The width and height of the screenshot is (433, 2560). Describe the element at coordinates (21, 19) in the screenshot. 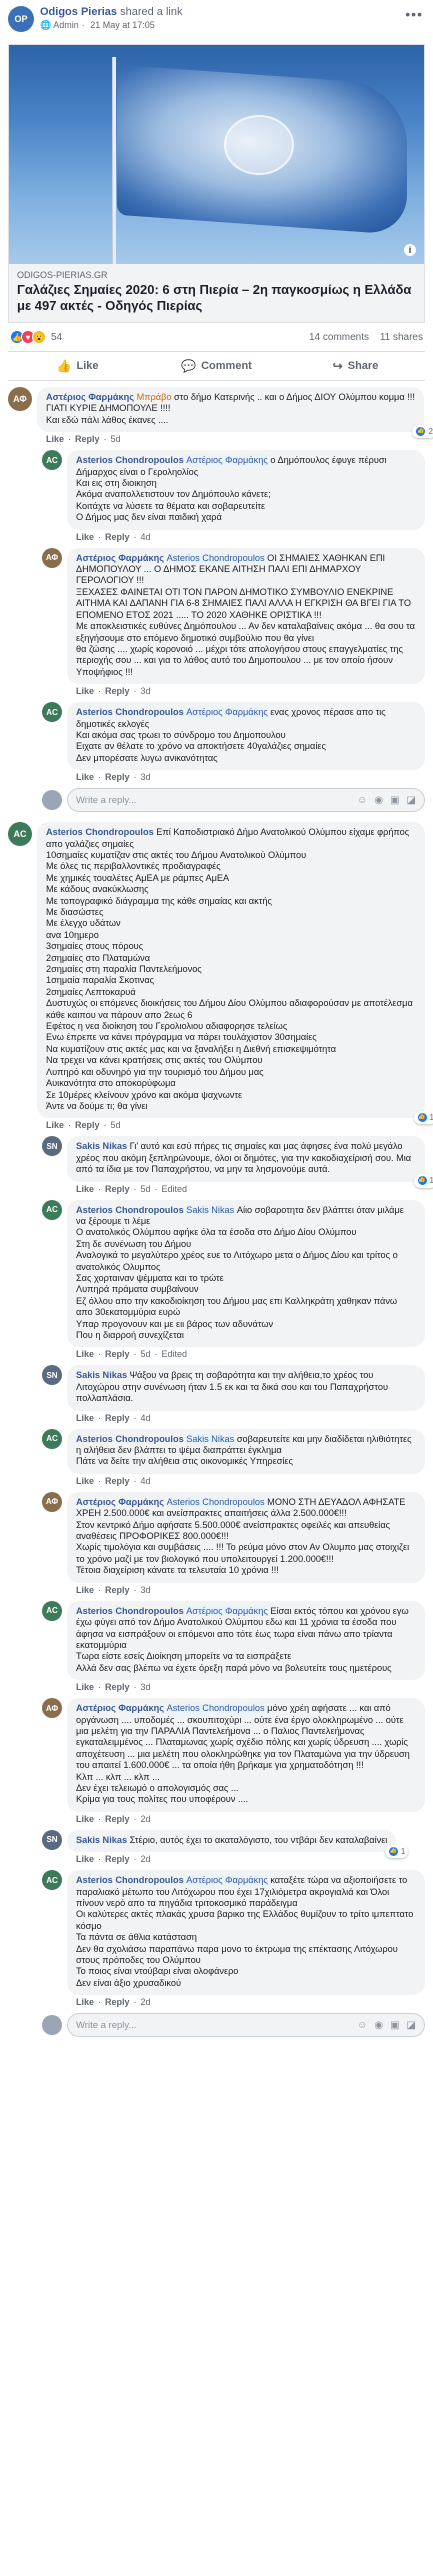

I see `page-avatar: OP` at that location.